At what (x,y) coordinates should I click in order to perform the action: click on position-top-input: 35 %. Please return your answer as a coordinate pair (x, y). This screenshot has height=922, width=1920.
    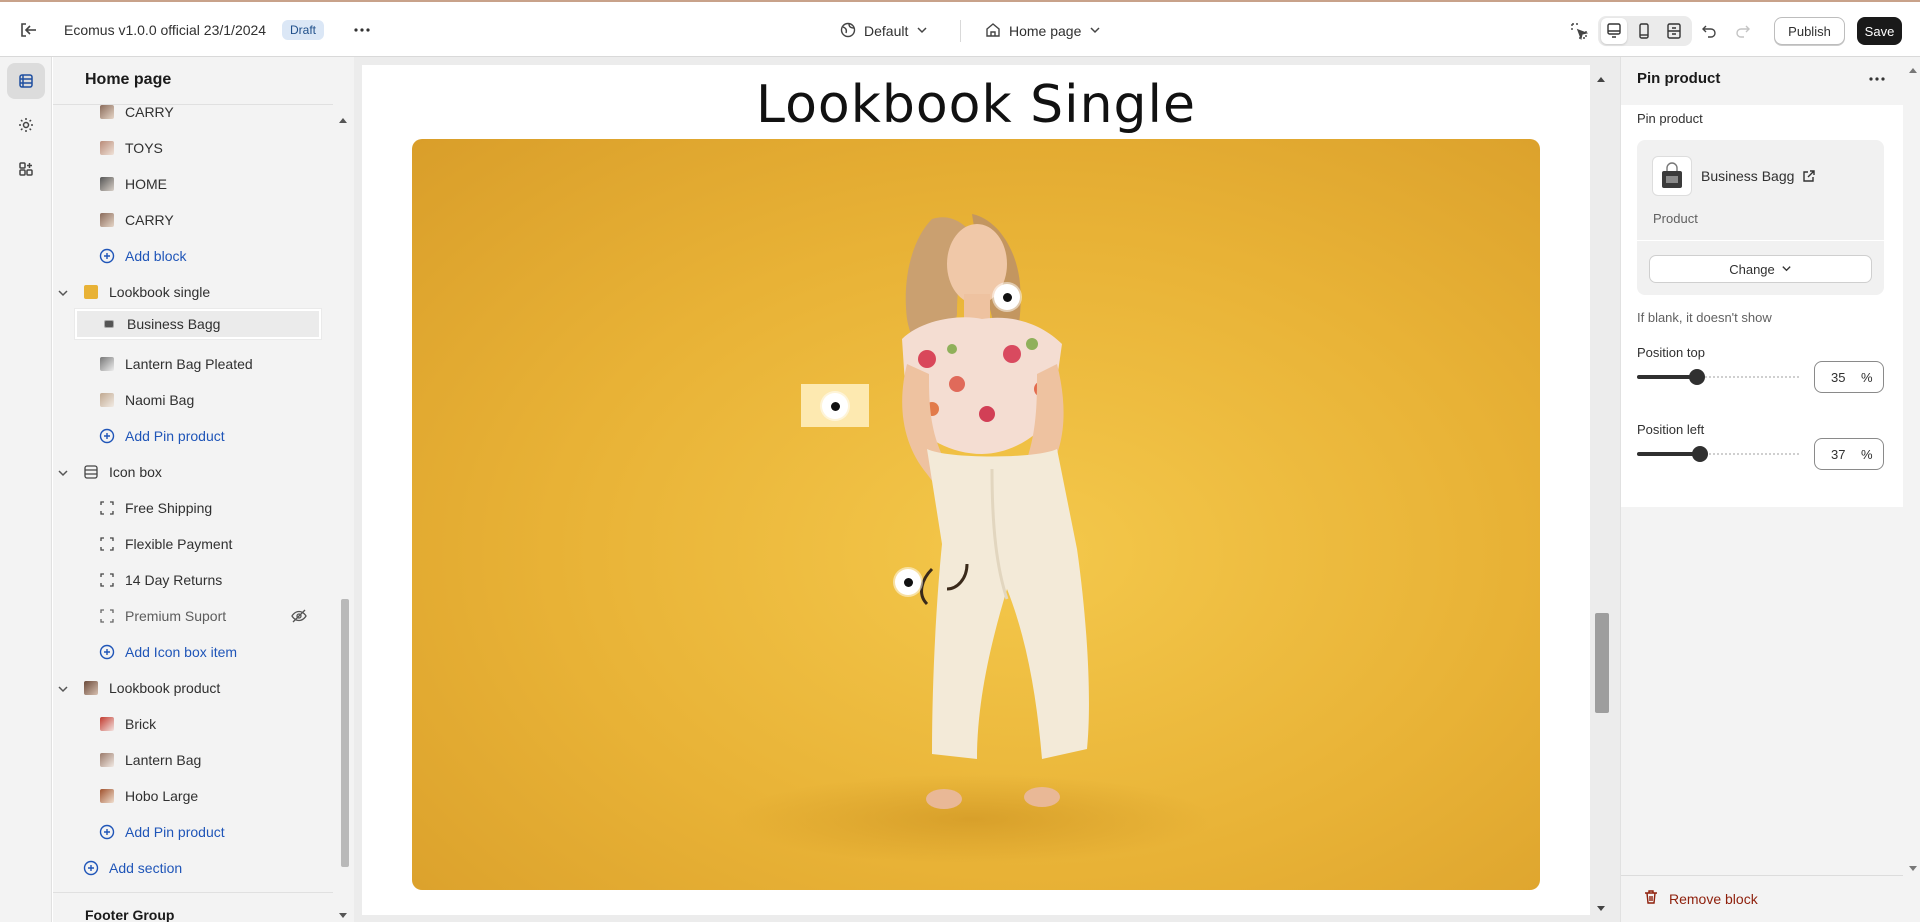
    Looking at the image, I should click on (1849, 377).